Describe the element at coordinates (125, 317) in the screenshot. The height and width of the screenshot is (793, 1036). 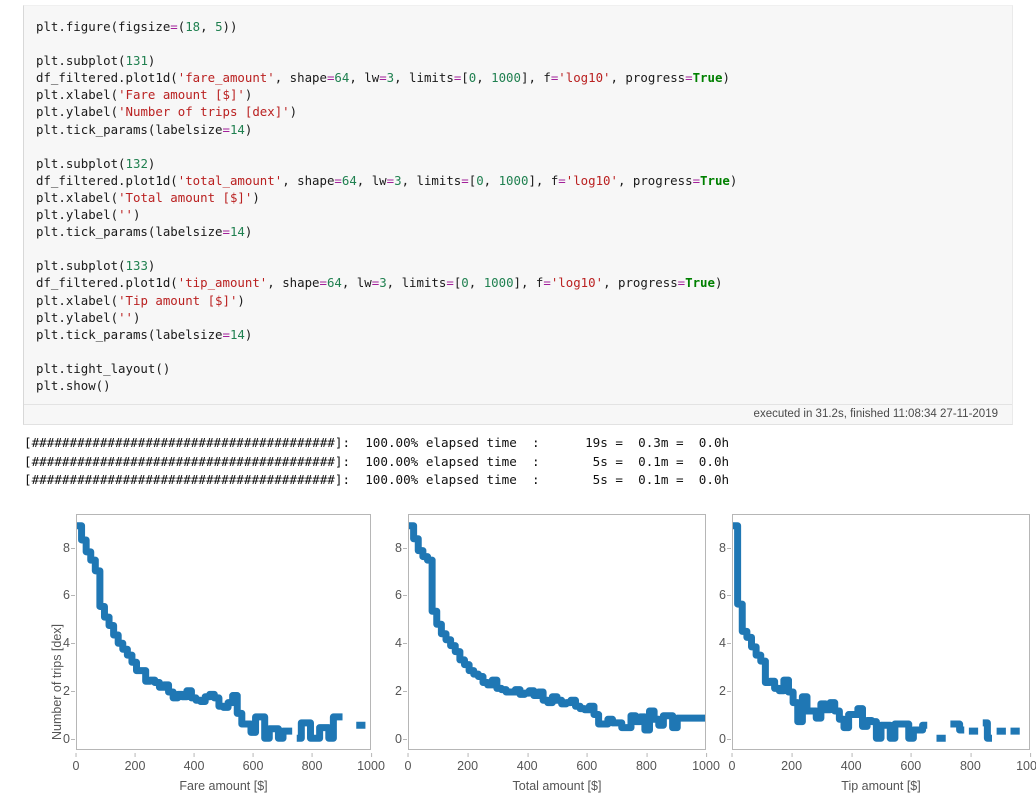
I see `code-token-str: ''` at that location.